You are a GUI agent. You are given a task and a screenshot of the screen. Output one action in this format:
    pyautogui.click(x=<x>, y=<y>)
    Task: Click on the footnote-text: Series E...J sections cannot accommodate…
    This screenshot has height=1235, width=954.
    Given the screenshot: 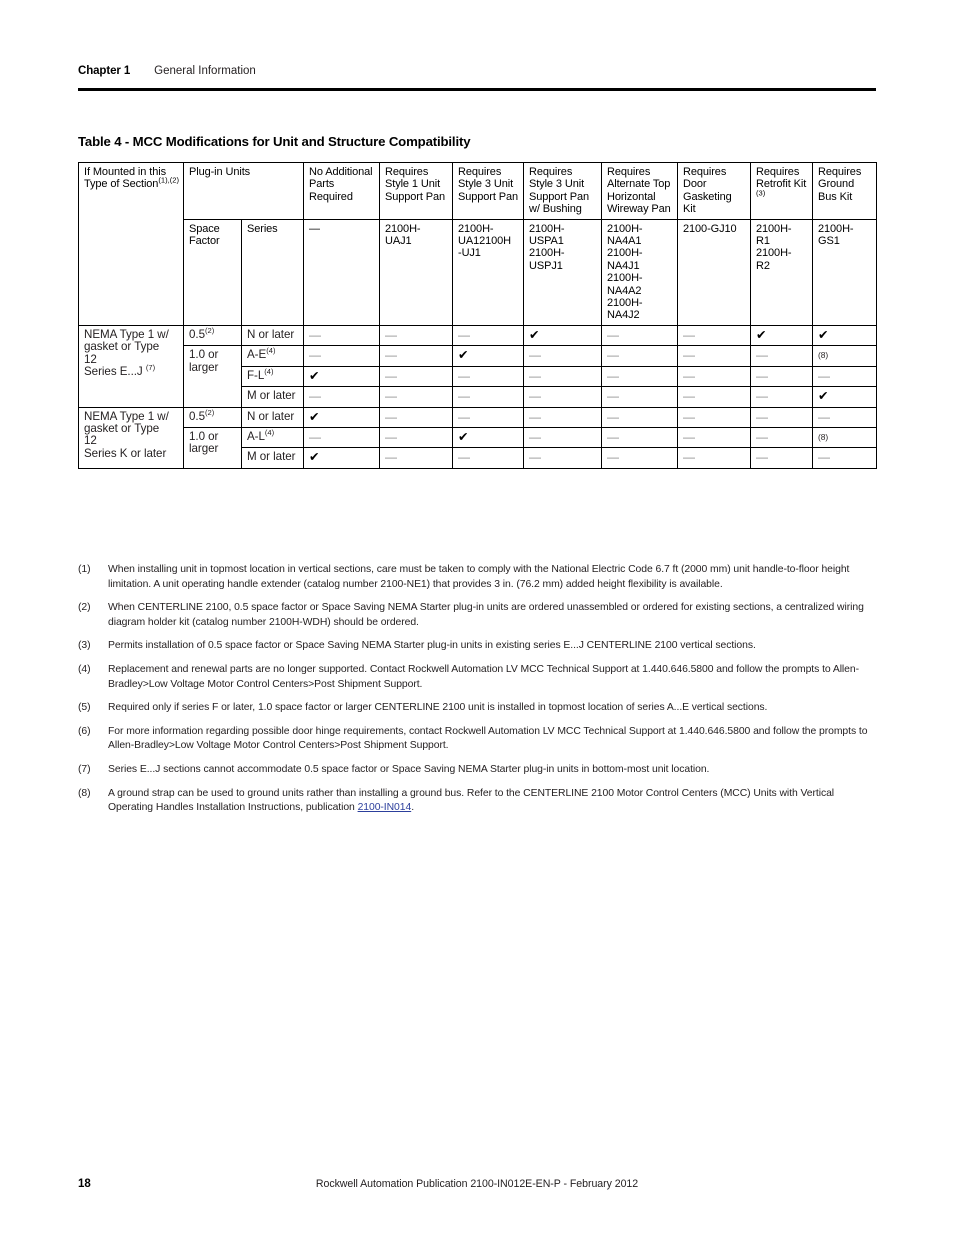 What is the action you would take?
    pyautogui.click(x=409, y=769)
    